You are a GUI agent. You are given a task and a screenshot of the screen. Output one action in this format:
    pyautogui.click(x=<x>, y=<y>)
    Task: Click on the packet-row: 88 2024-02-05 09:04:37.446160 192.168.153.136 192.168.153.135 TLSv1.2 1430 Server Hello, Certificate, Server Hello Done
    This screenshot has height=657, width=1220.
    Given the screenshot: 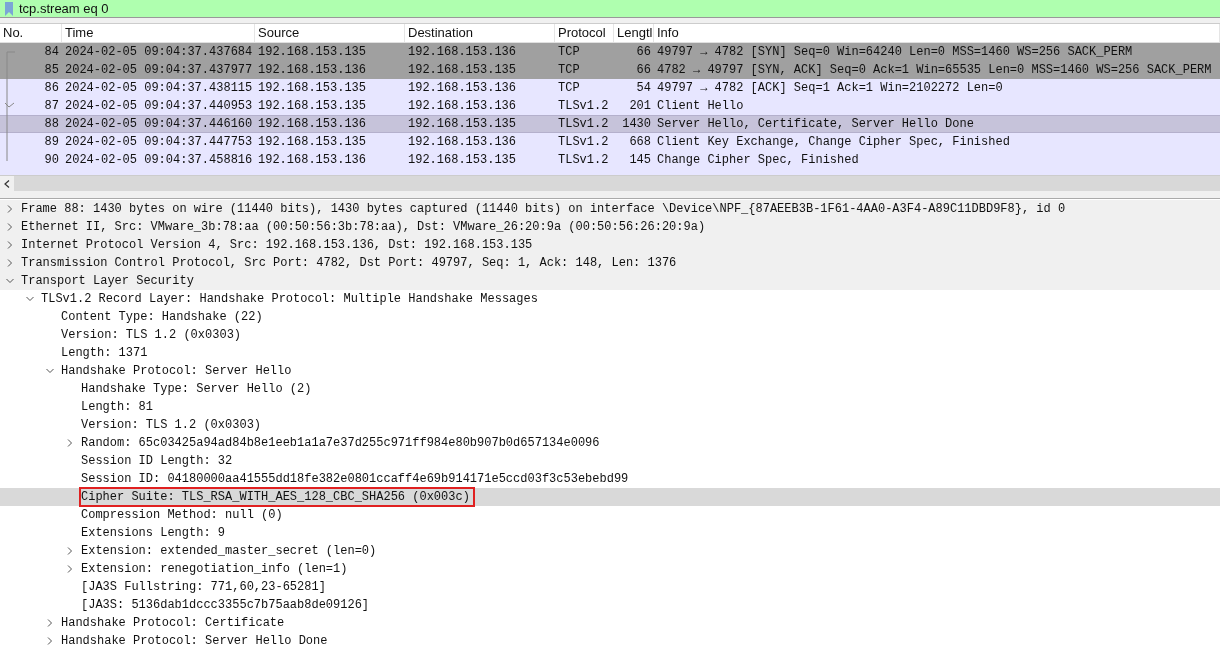 What is the action you would take?
    pyautogui.click(x=610, y=124)
    